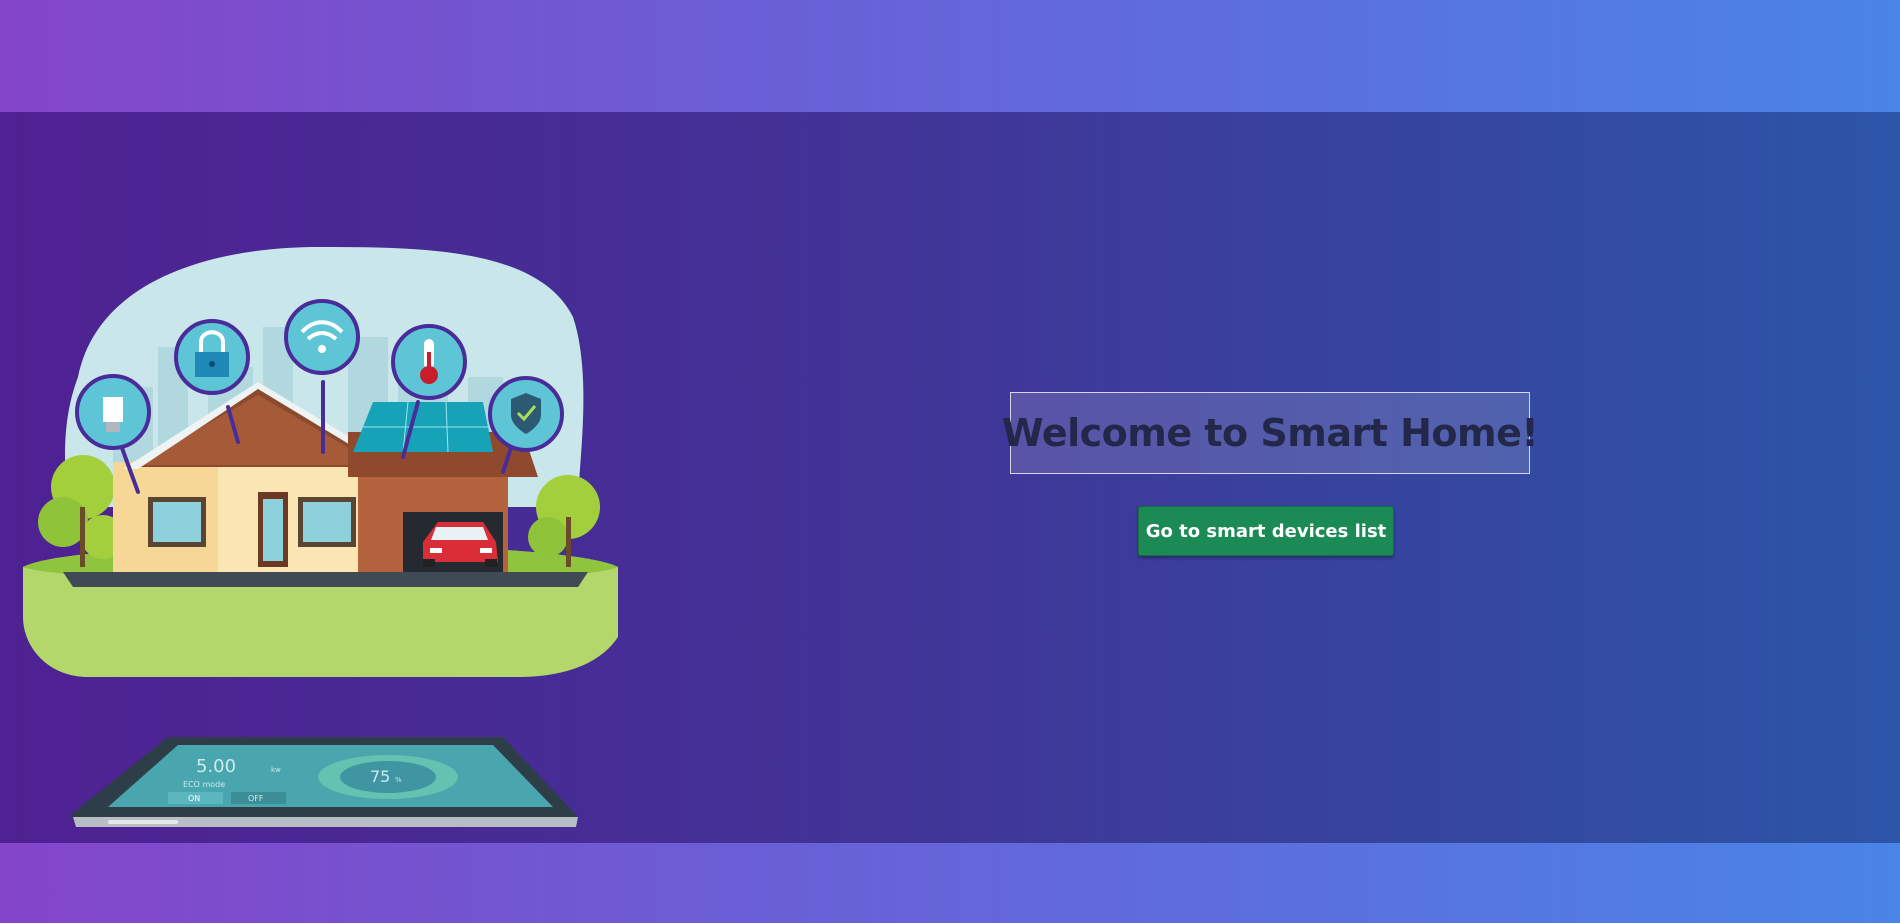 Image resolution: width=1900 pixels, height=923 pixels. Describe the element at coordinates (1266, 531) in the screenshot. I see `go-to-smart-devices-button: Go to smart devices list` at that location.